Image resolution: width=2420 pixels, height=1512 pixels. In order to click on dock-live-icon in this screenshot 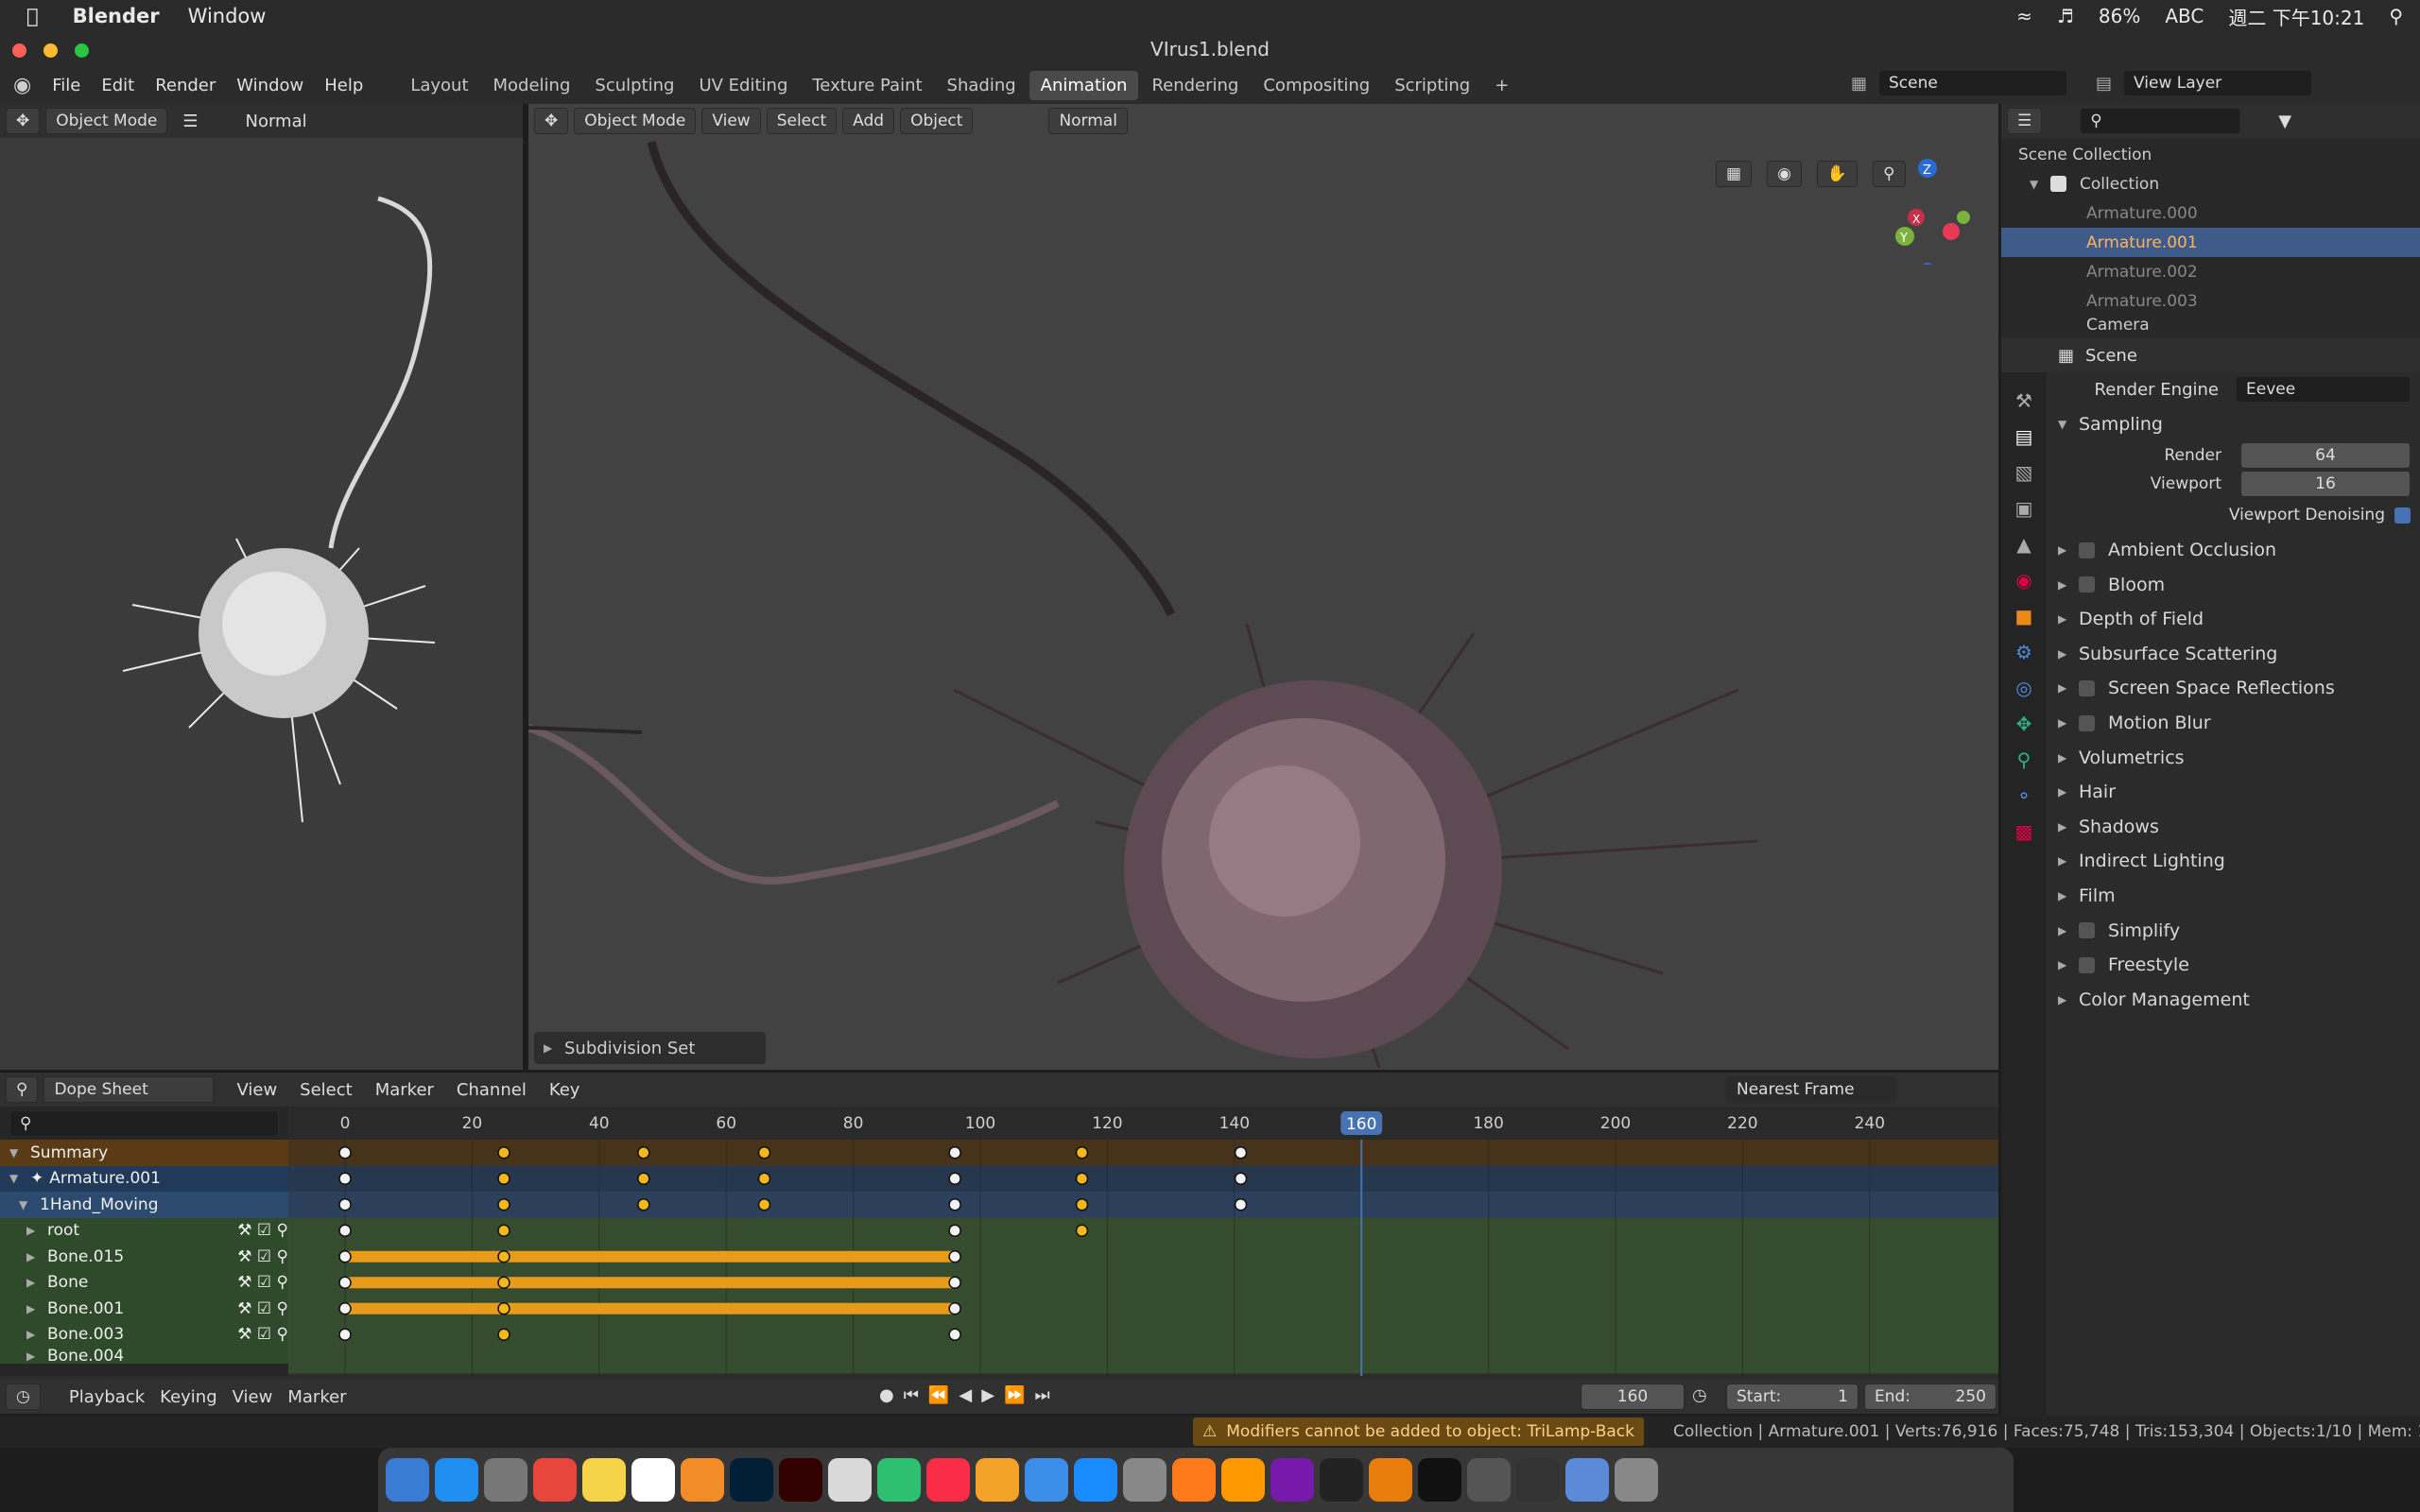, I will do `click(1538, 1480)`.